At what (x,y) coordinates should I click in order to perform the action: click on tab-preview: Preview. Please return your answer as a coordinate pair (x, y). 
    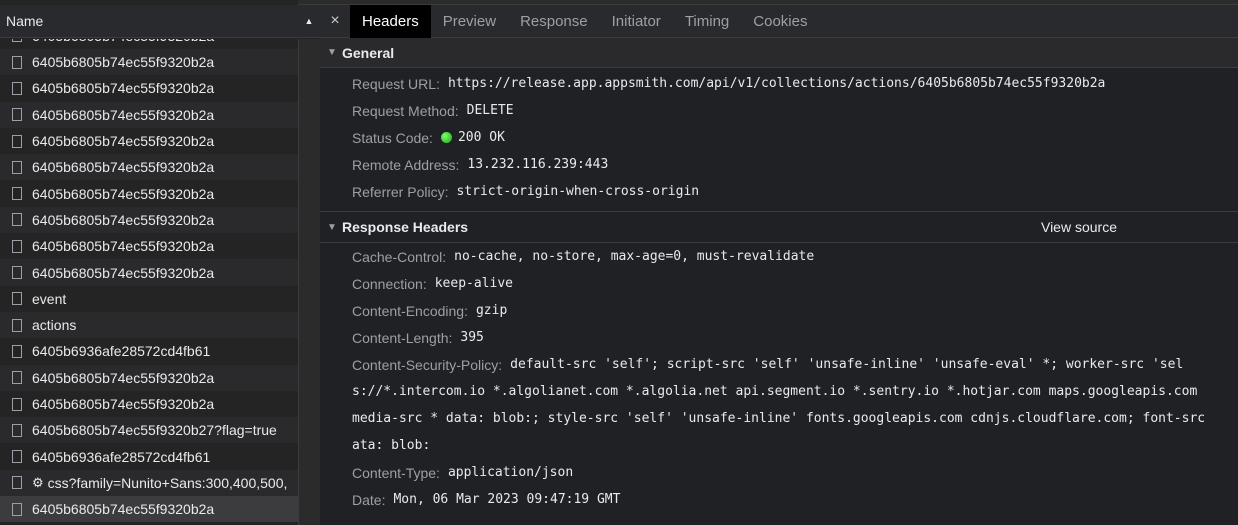
    Looking at the image, I should click on (469, 21).